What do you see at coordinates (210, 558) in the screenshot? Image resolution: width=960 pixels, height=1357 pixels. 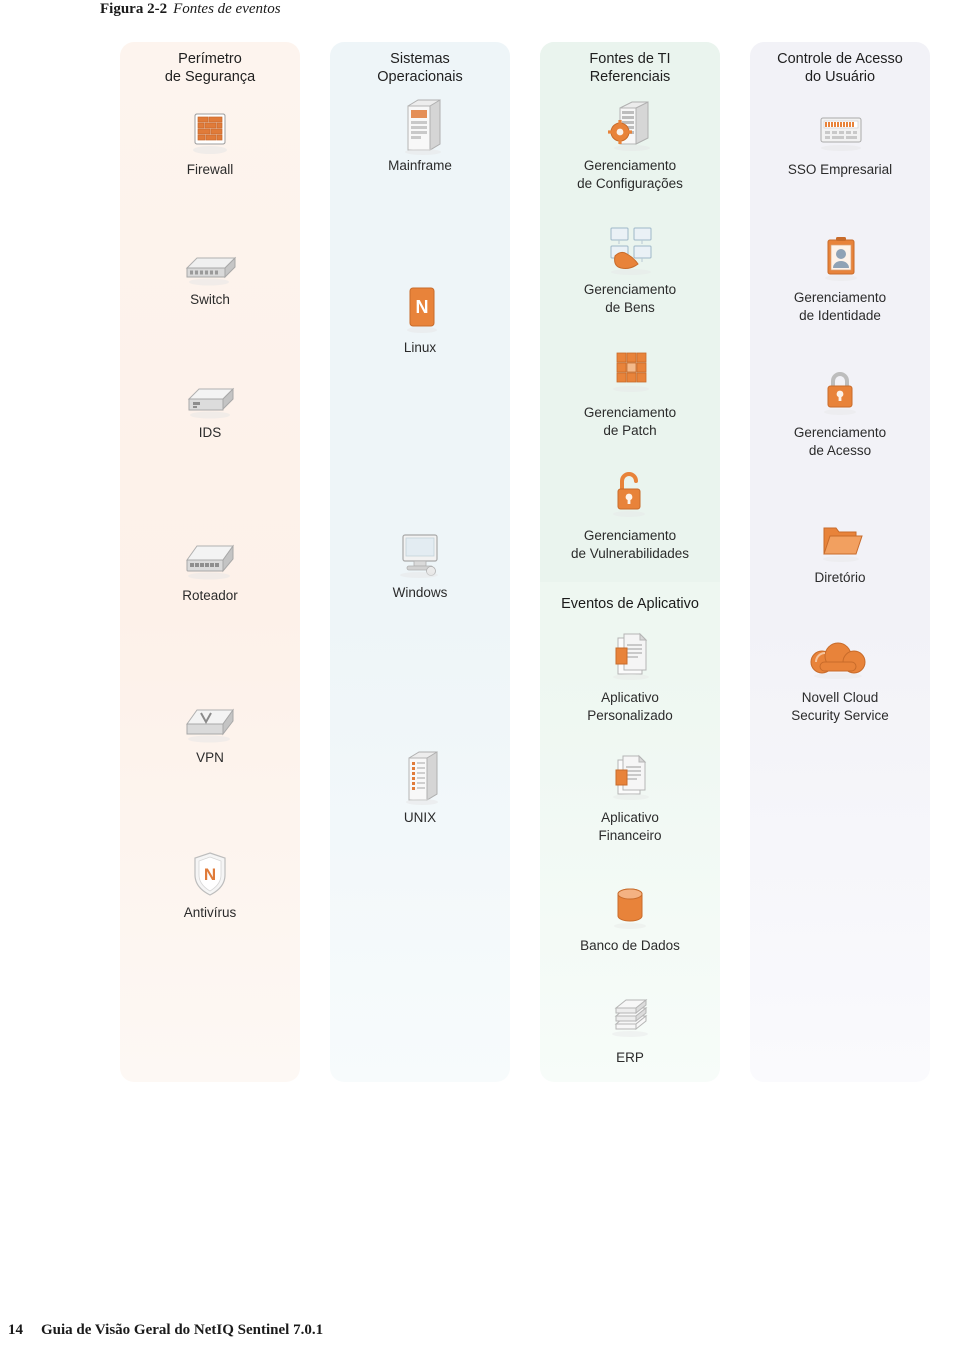 I see `router-icon` at bounding box center [210, 558].